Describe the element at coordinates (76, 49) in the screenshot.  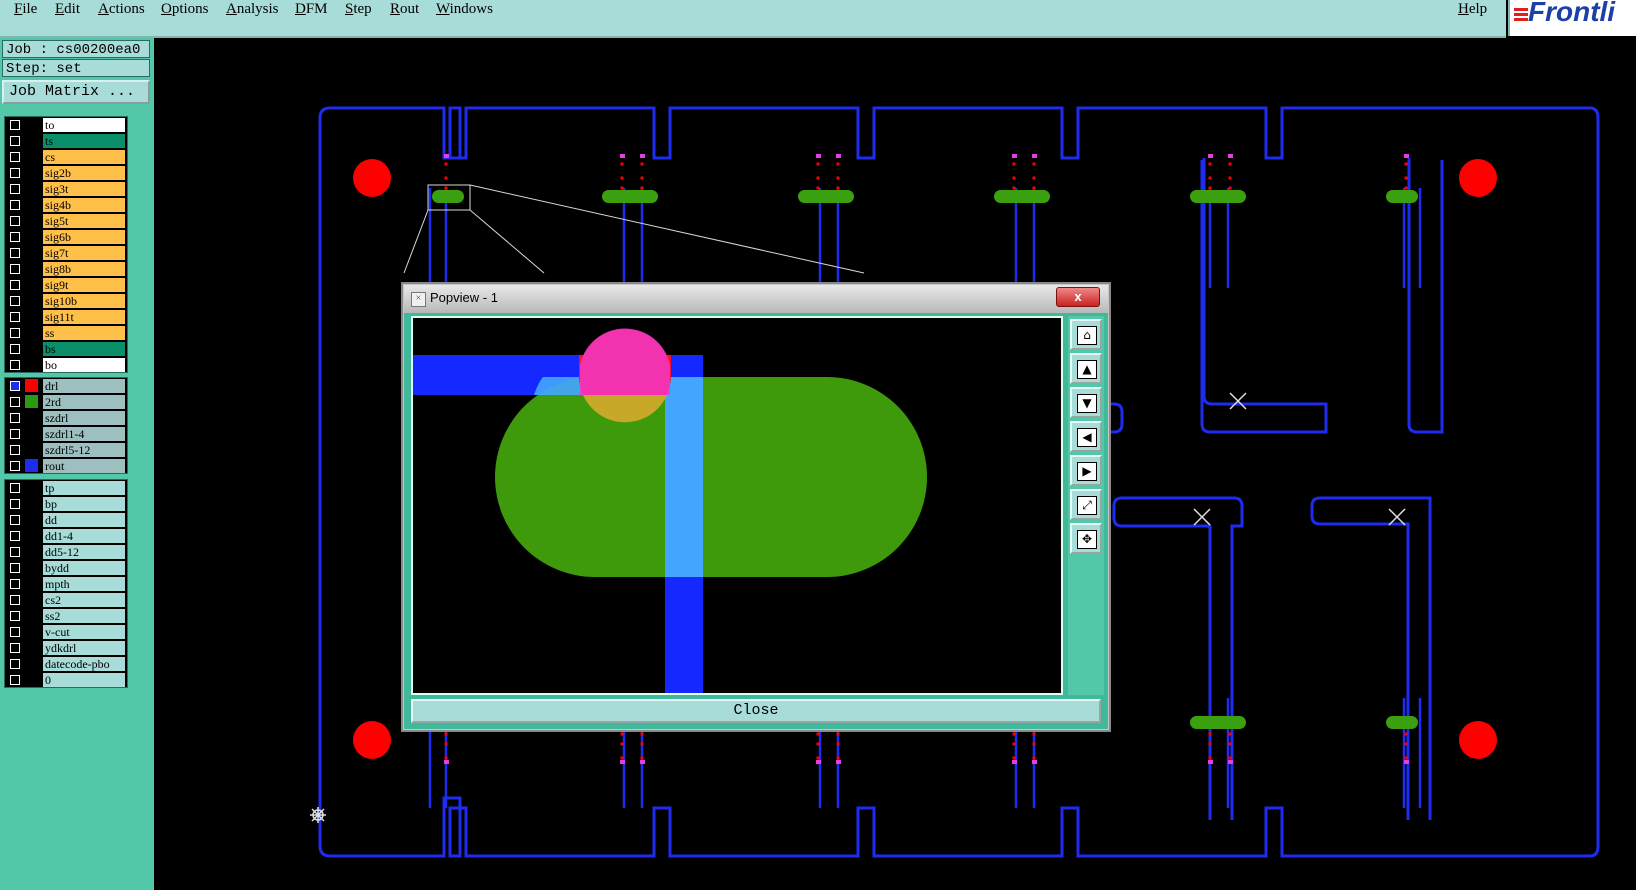
I see `job-label: Job : cs00200ea0` at that location.